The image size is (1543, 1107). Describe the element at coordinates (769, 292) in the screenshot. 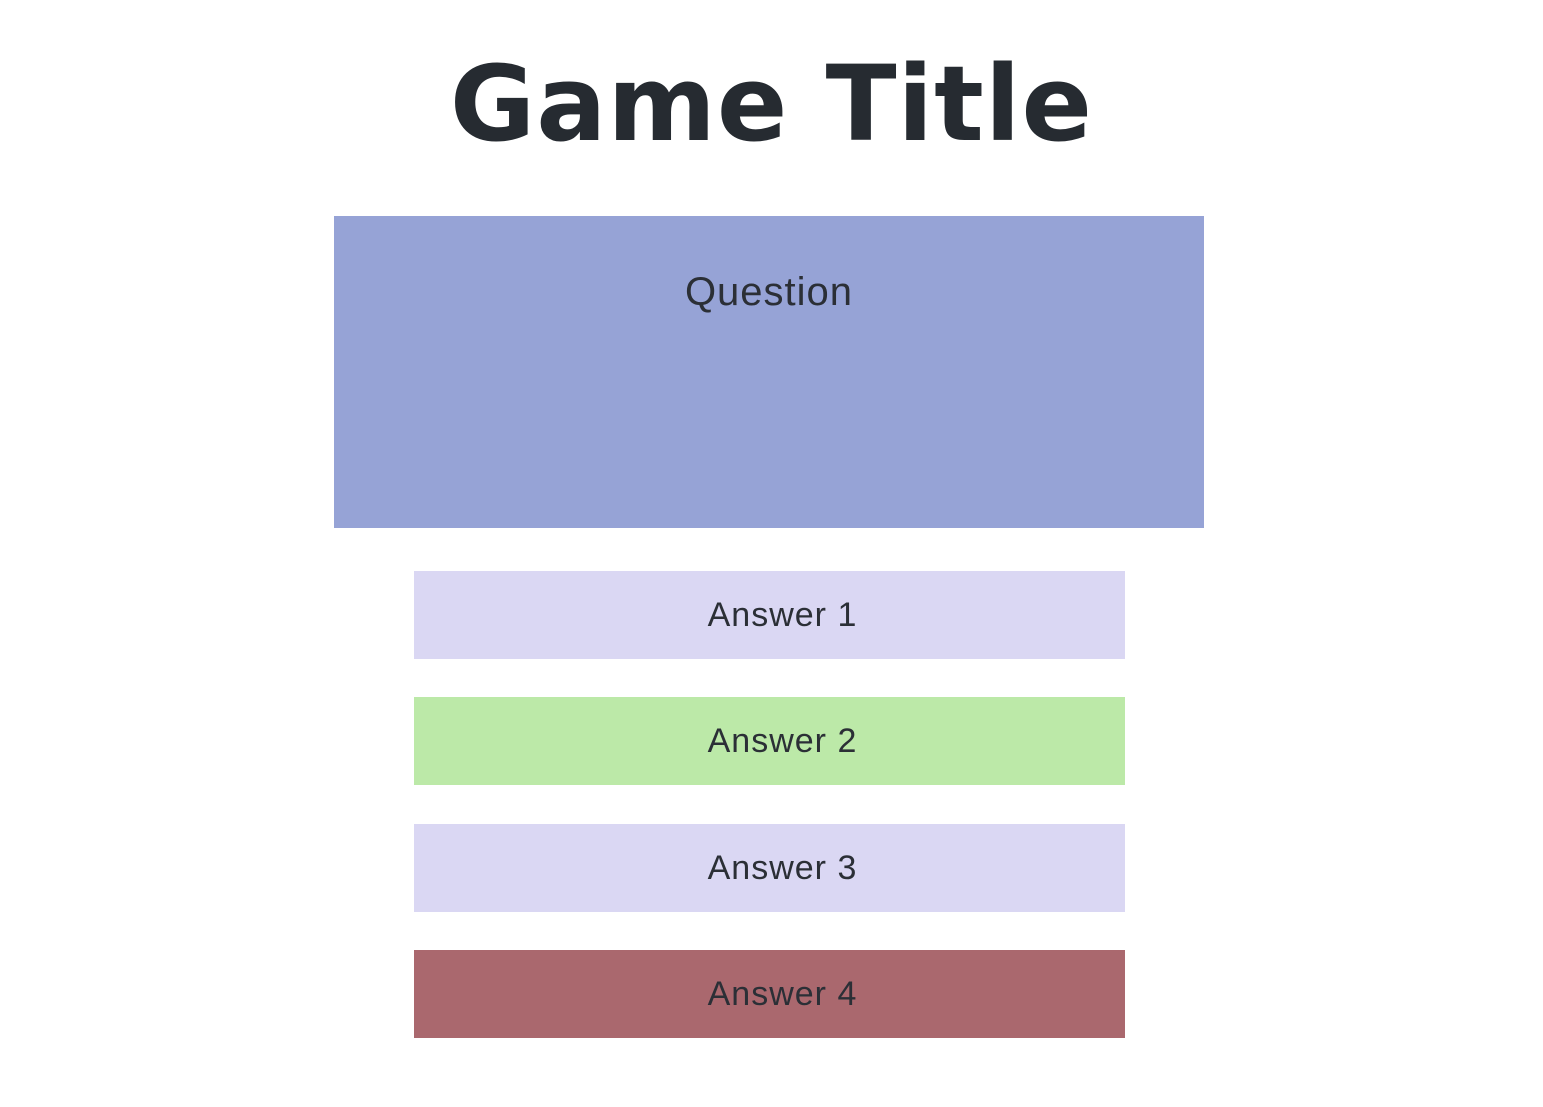

I see `question-text: Question` at that location.